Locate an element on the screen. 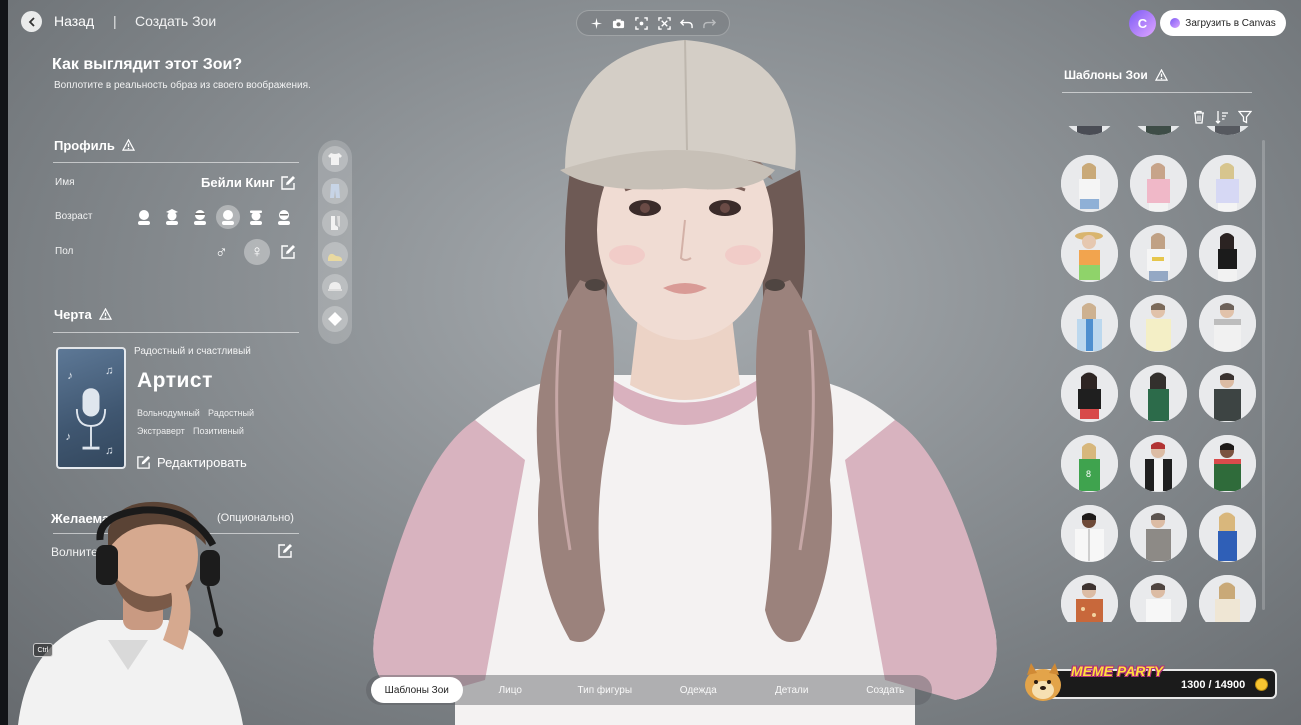 This screenshot has width=1301, height=725. tab-create: Создать is located at coordinates (886, 690).